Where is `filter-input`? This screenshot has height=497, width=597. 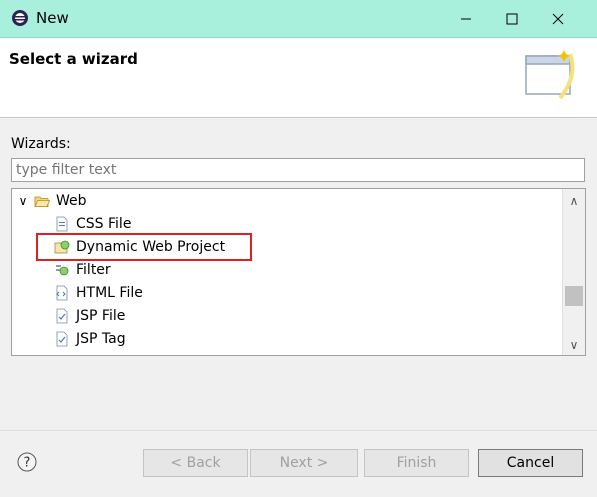
filter-input is located at coordinates (298, 170).